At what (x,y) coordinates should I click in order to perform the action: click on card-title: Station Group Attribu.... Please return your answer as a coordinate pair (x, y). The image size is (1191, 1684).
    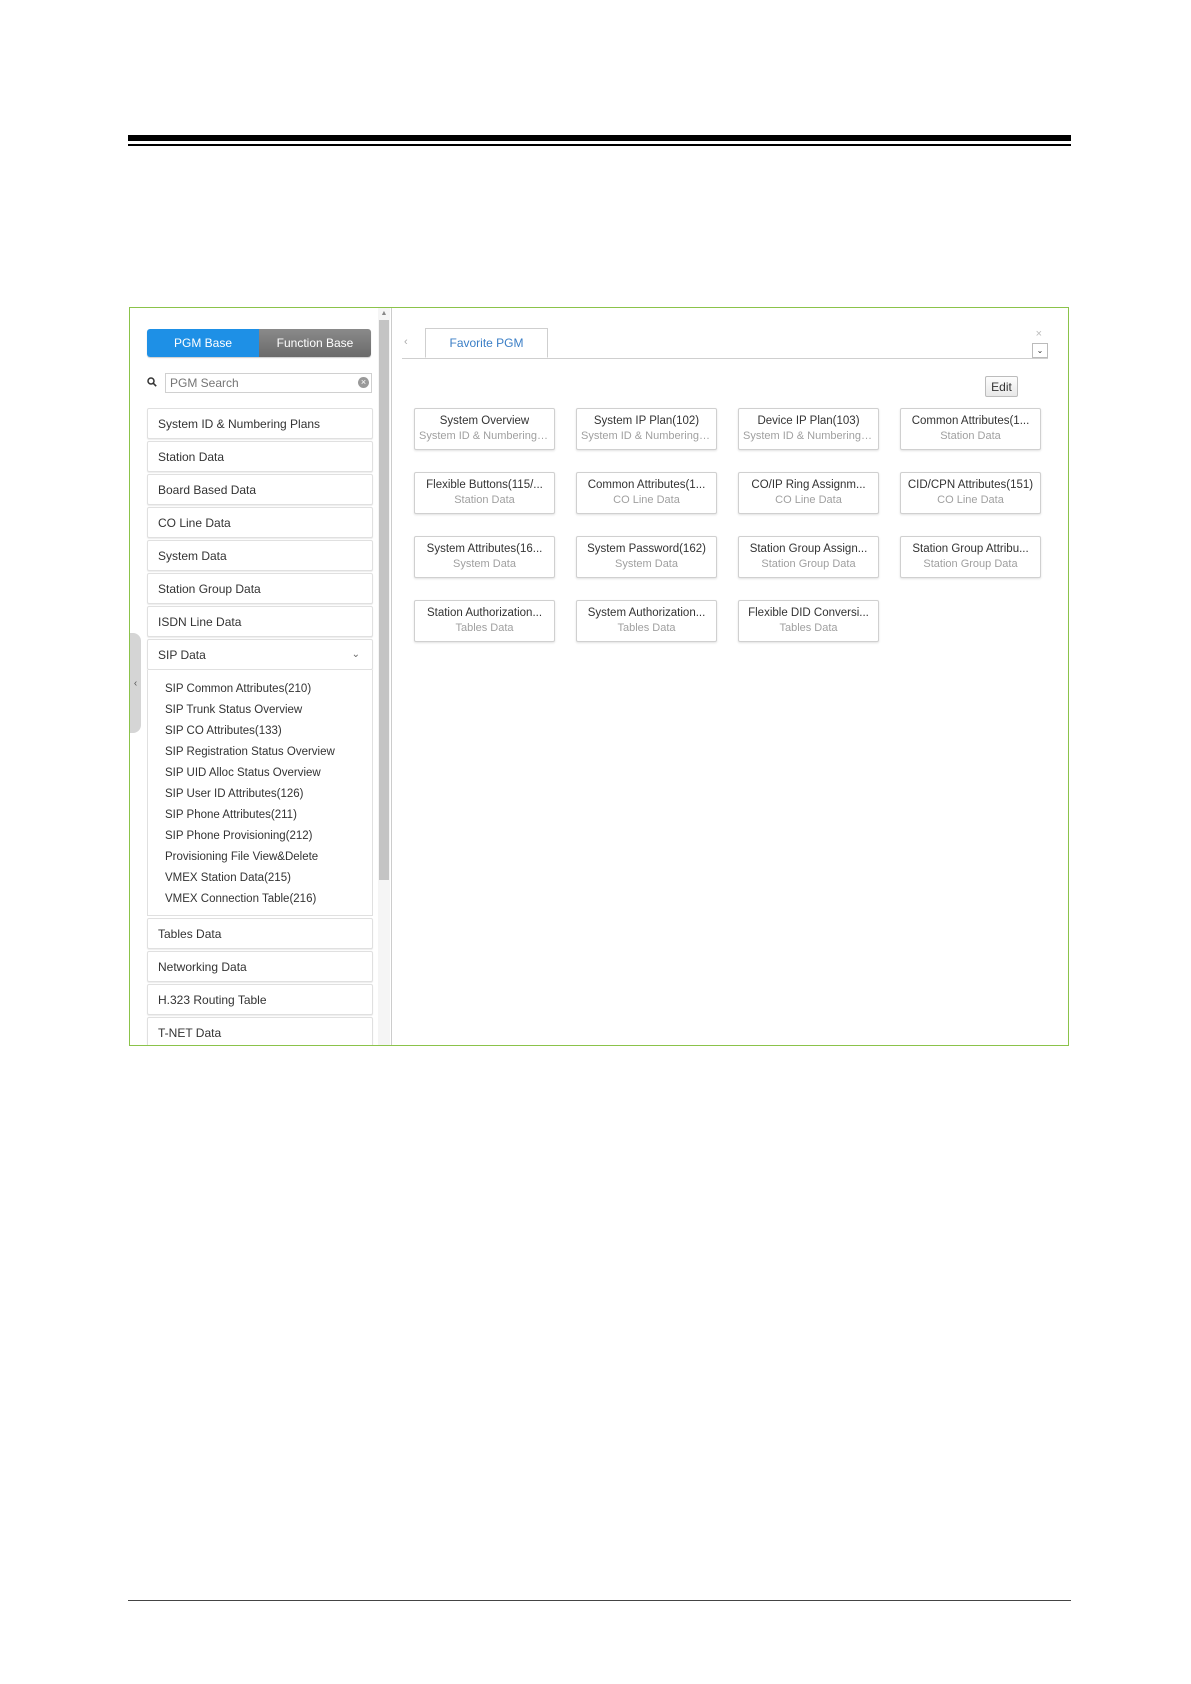
    Looking at the image, I should click on (970, 549).